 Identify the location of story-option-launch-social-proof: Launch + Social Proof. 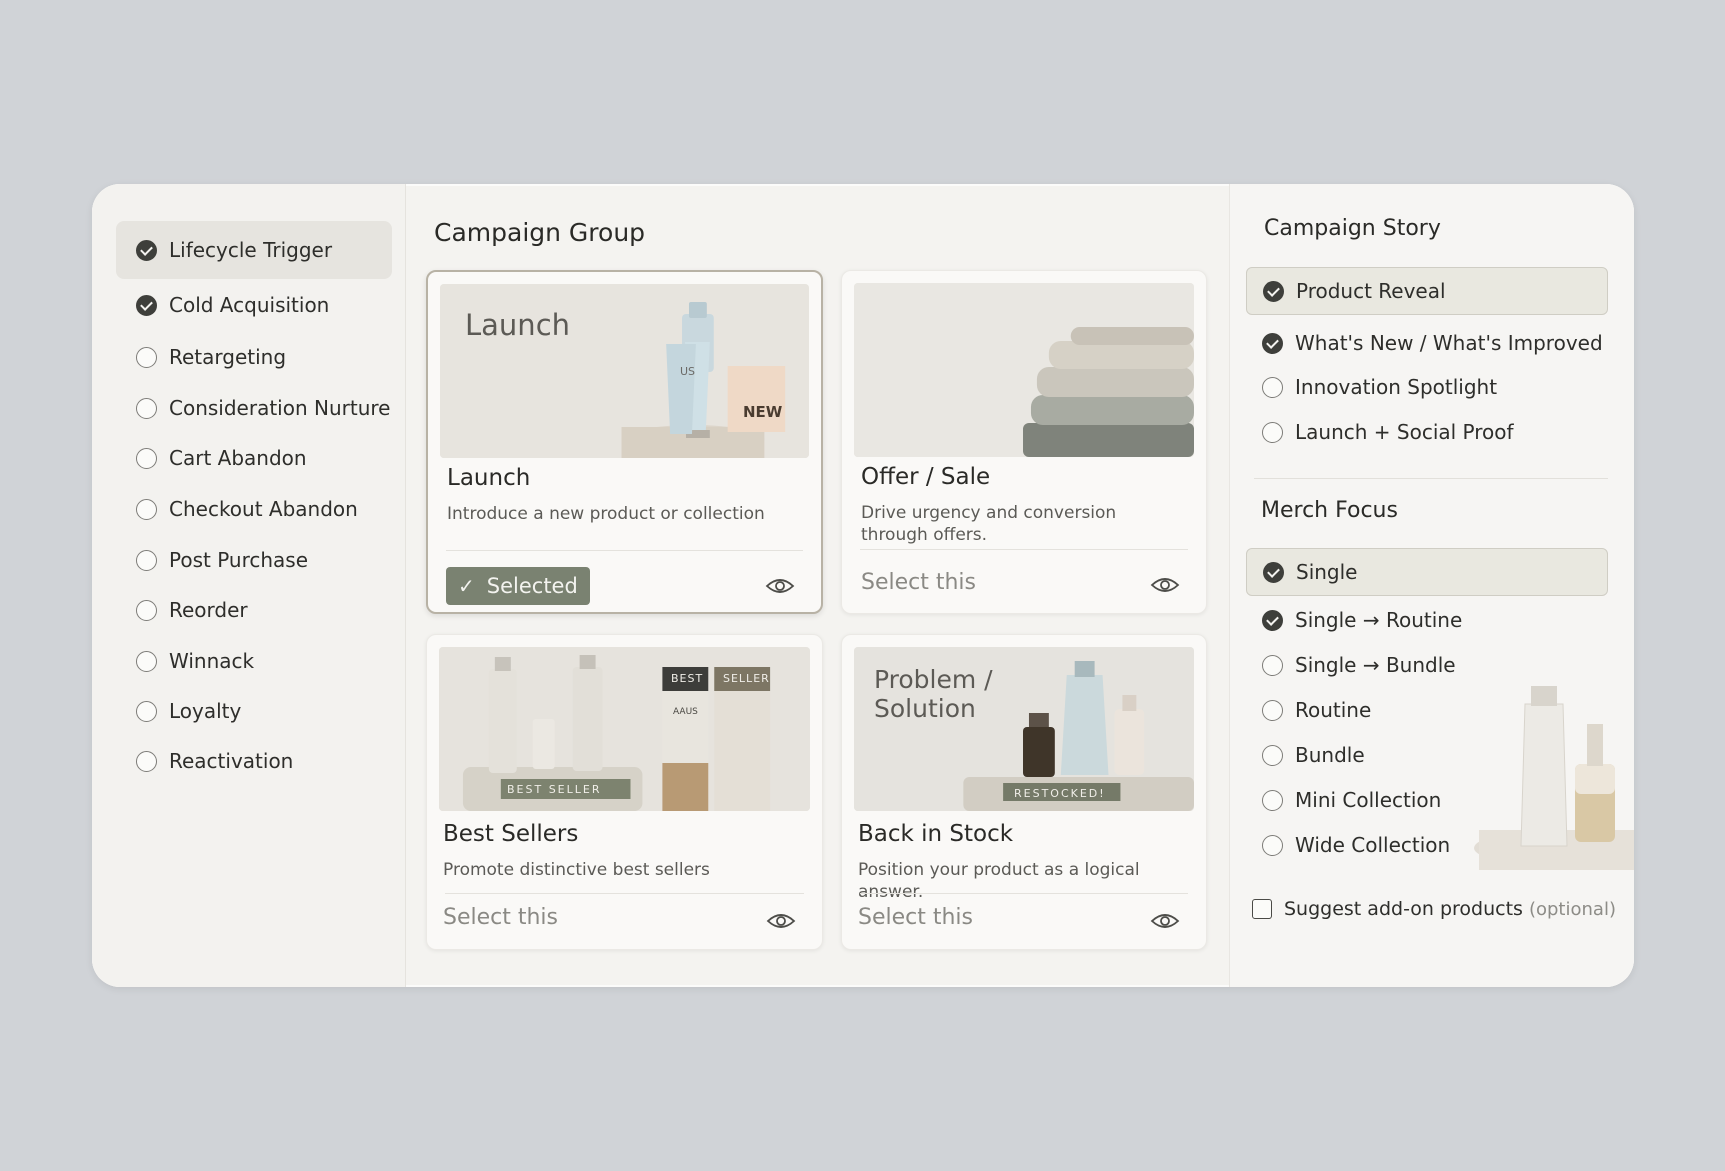
(1427, 432).